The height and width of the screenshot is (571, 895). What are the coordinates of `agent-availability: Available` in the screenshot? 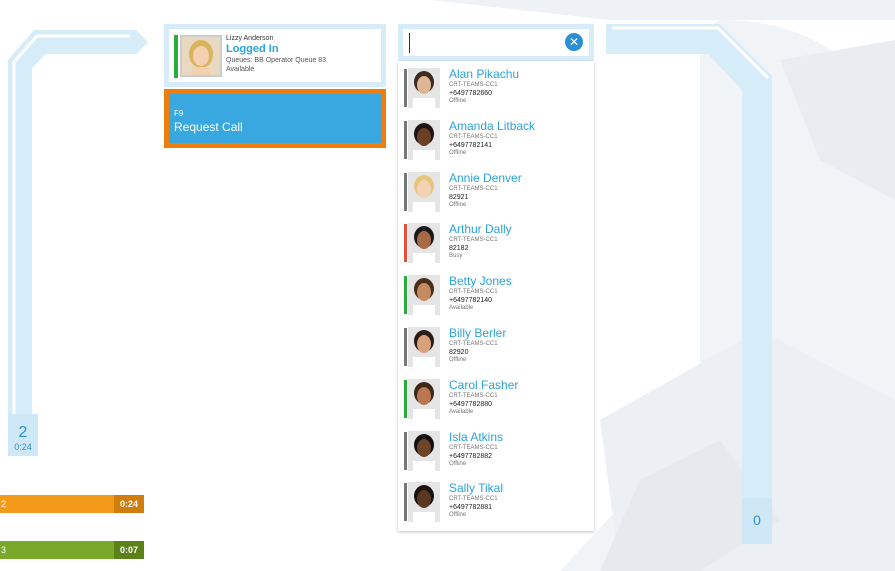 It's located at (240, 69).